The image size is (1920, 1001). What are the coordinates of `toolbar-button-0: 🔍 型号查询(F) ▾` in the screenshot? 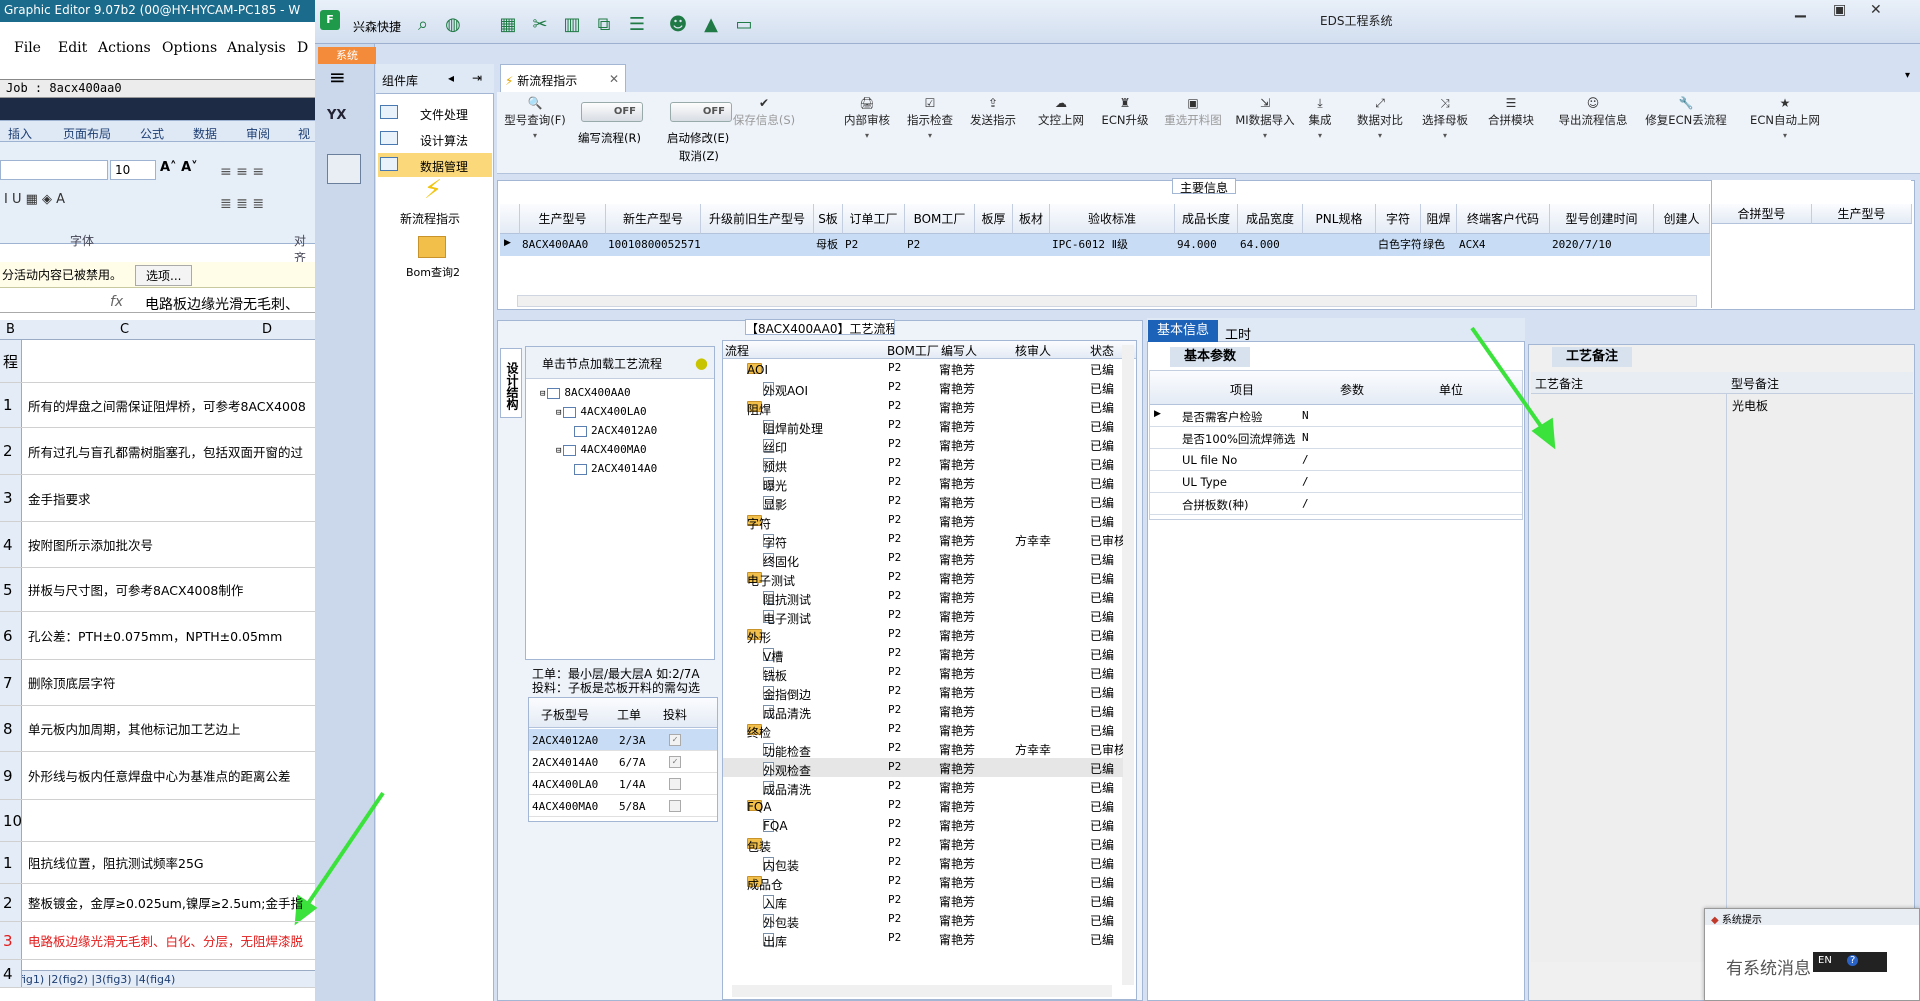 It's located at (535, 118).